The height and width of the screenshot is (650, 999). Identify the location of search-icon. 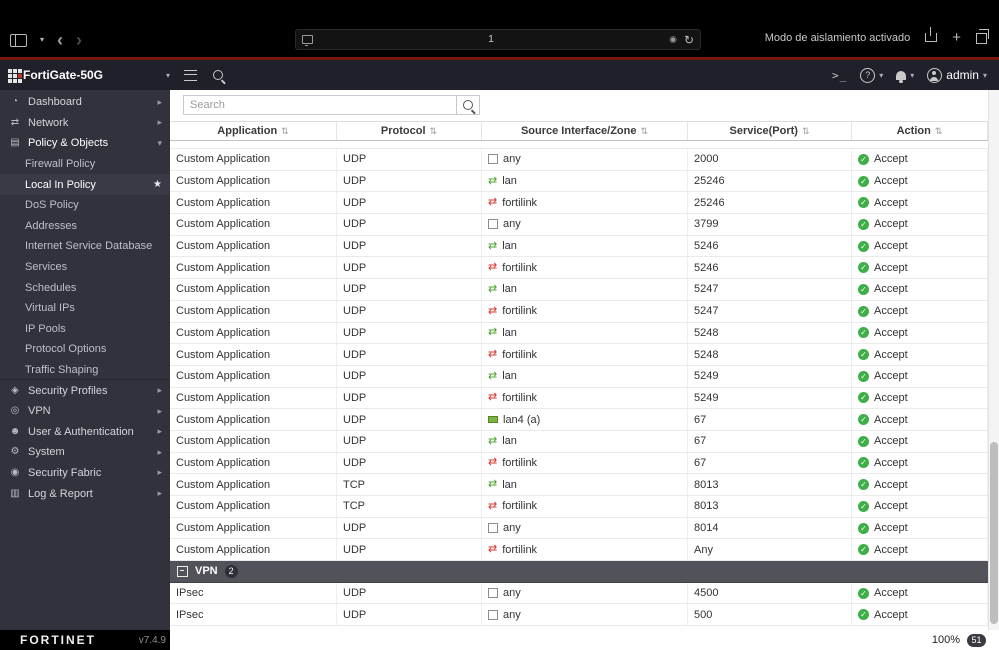
(218, 75).